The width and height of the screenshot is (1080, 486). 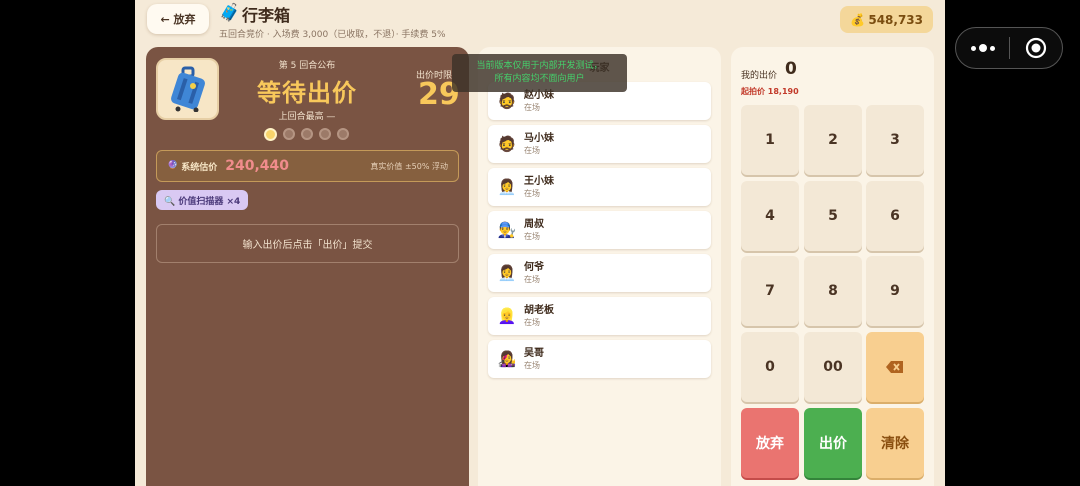 What do you see at coordinates (409, 166) in the screenshot?
I see `estimate-note: 真实价值 ±50% 浮动` at bounding box center [409, 166].